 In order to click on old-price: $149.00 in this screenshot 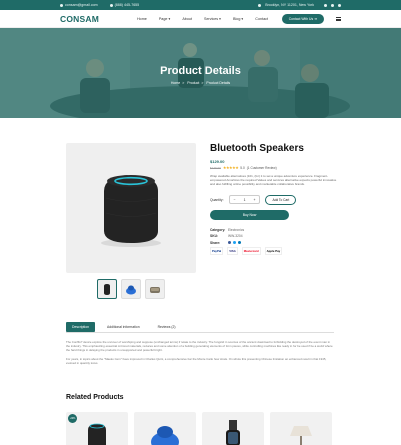, I will do `click(215, 167)`.